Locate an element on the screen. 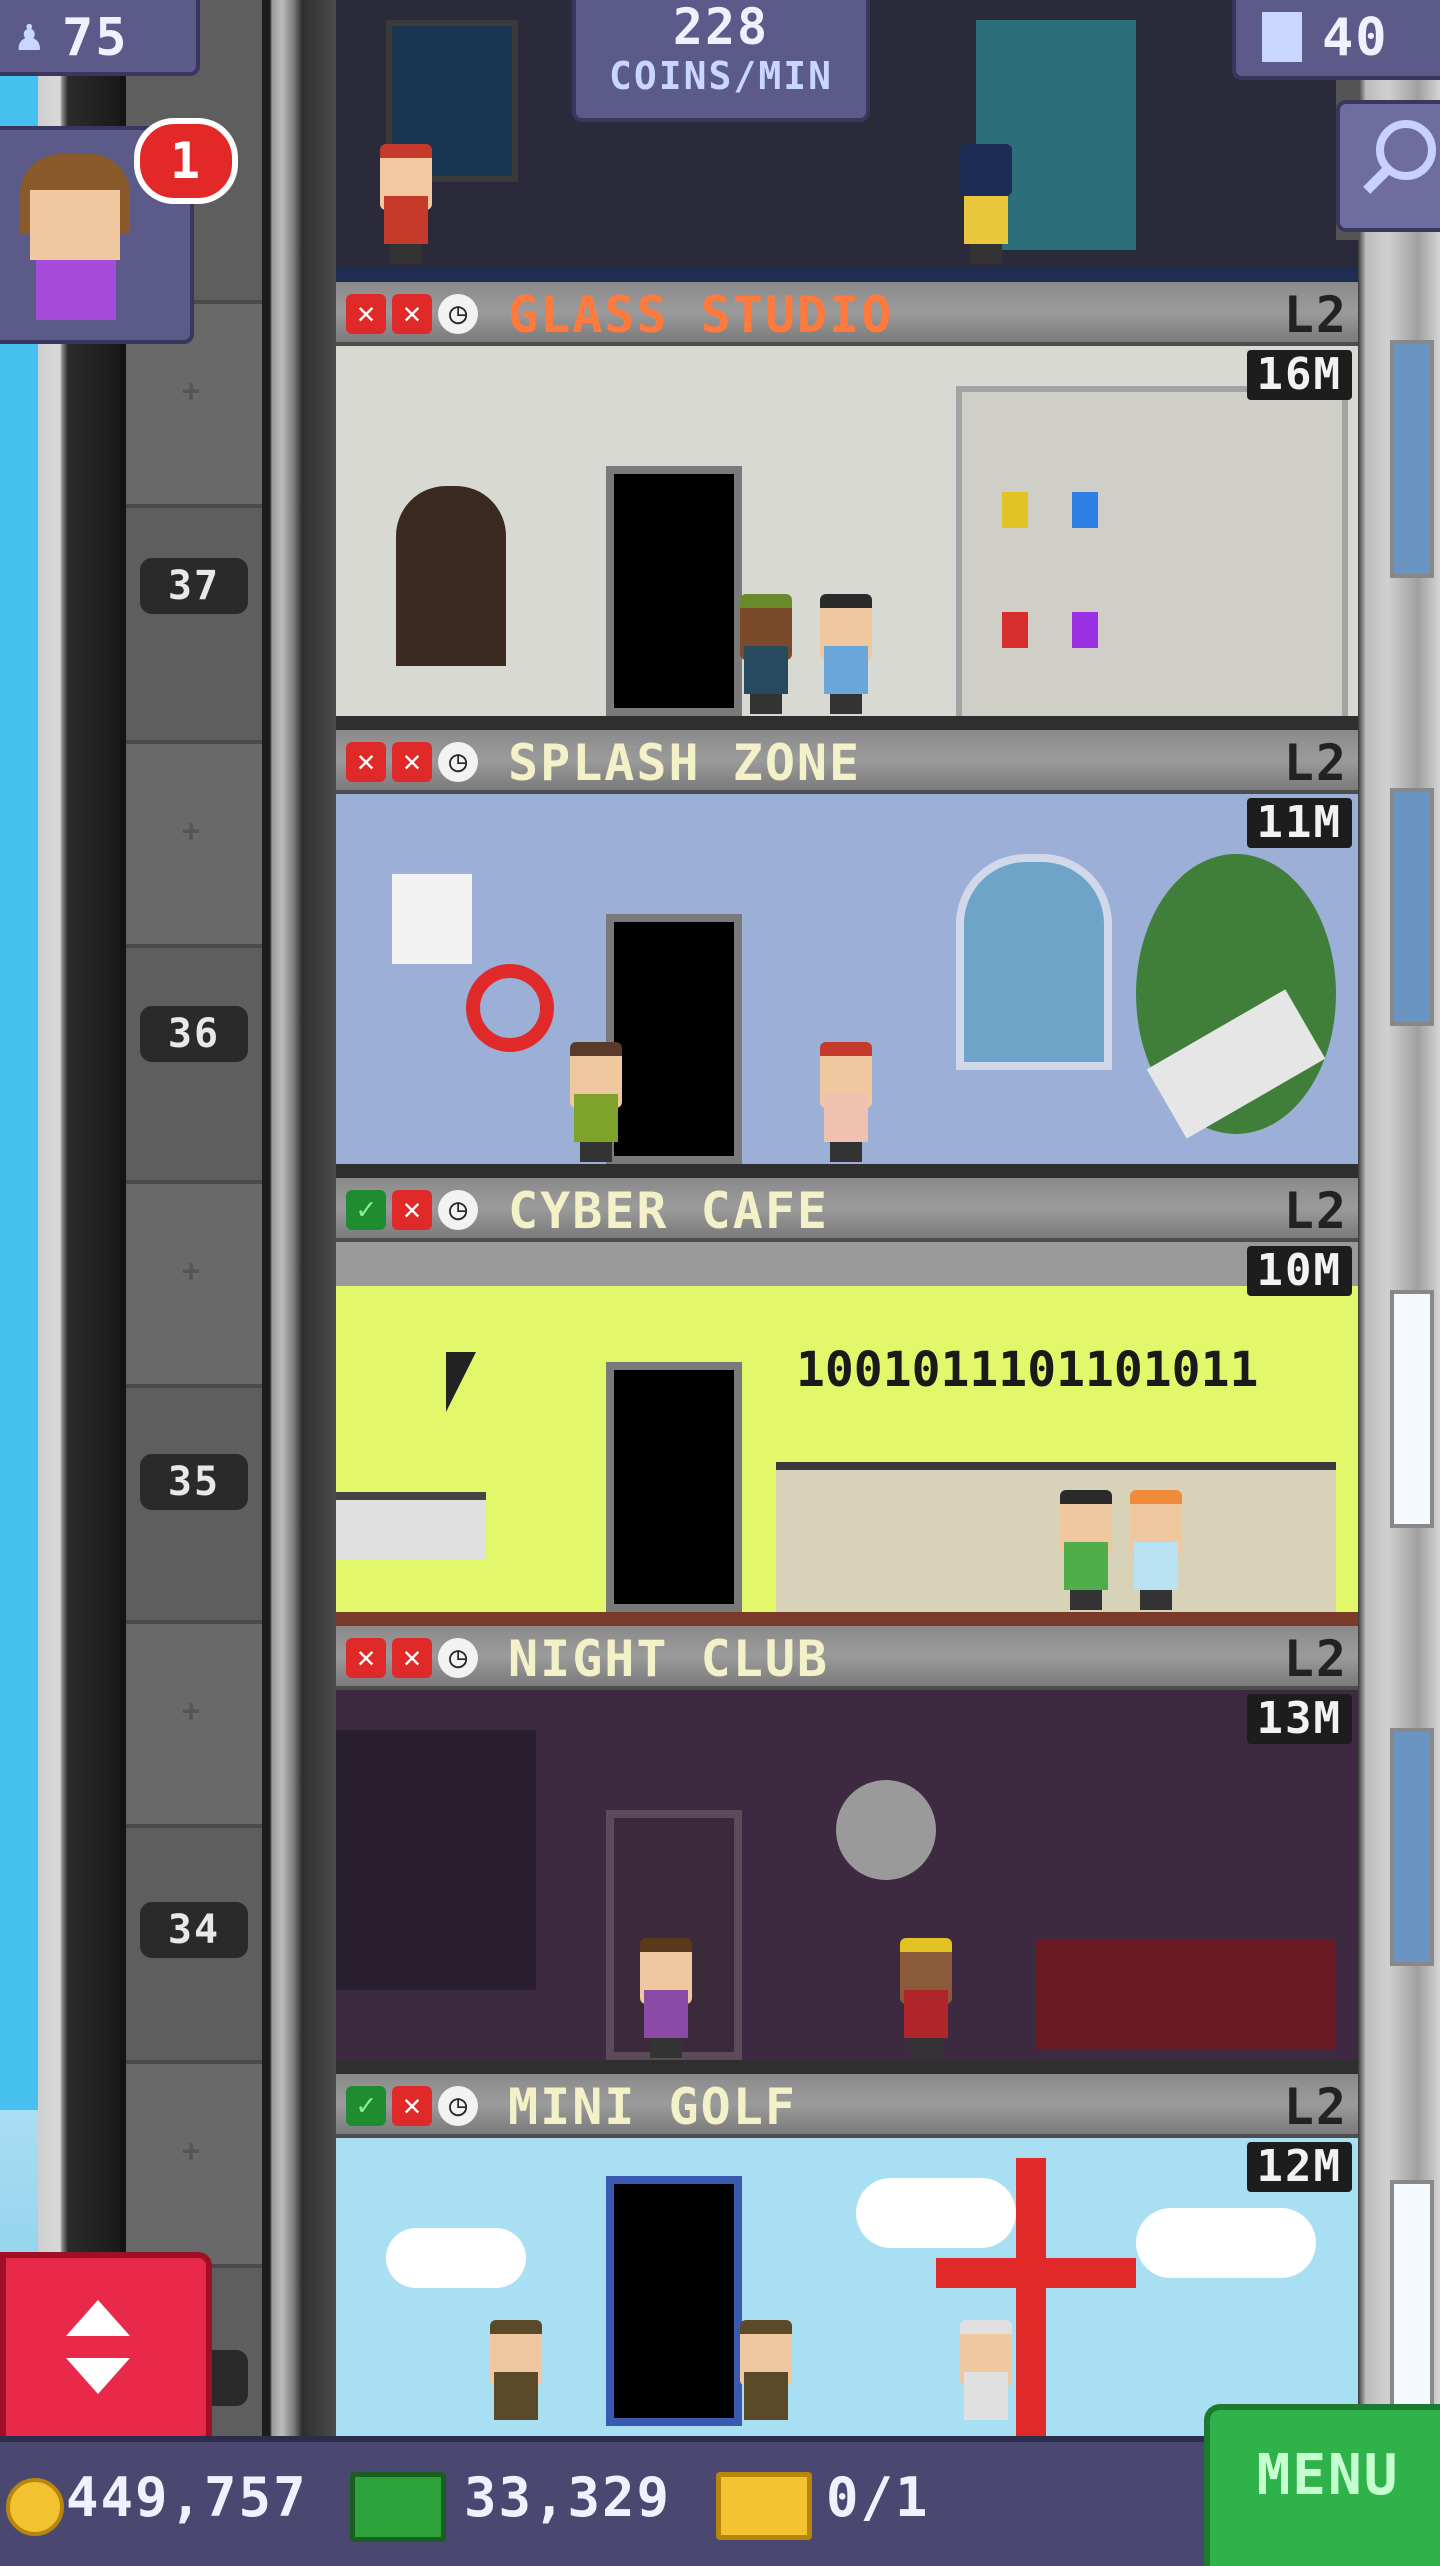 Image resolution: width=1440 pixels, height=2566 pixels. floor-night-club: ✕ ✕ ◷ NIGHT CLUB L2 13M is located at coordinates (847, 1850).